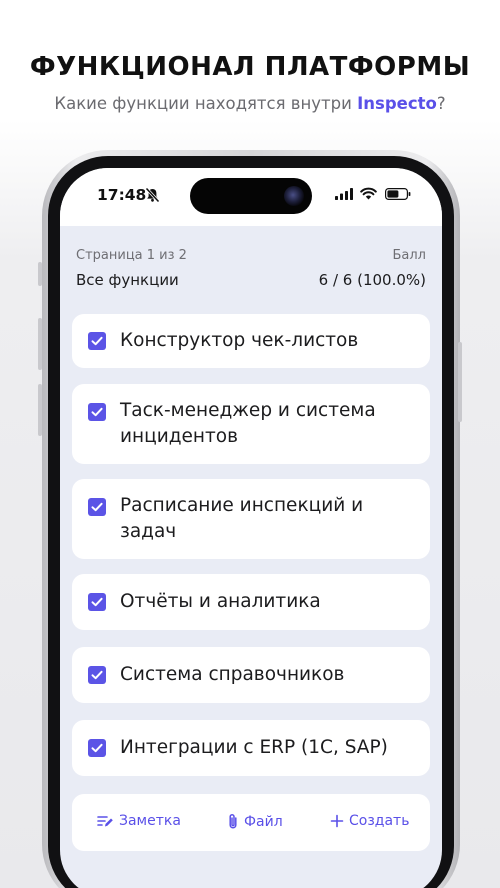 The height and width of the screenshot is (888, 500). Describe the element at coordinates (372, 280) in the screenshot. I see `score-value: 6 / 6 (100.0%)` at that location.